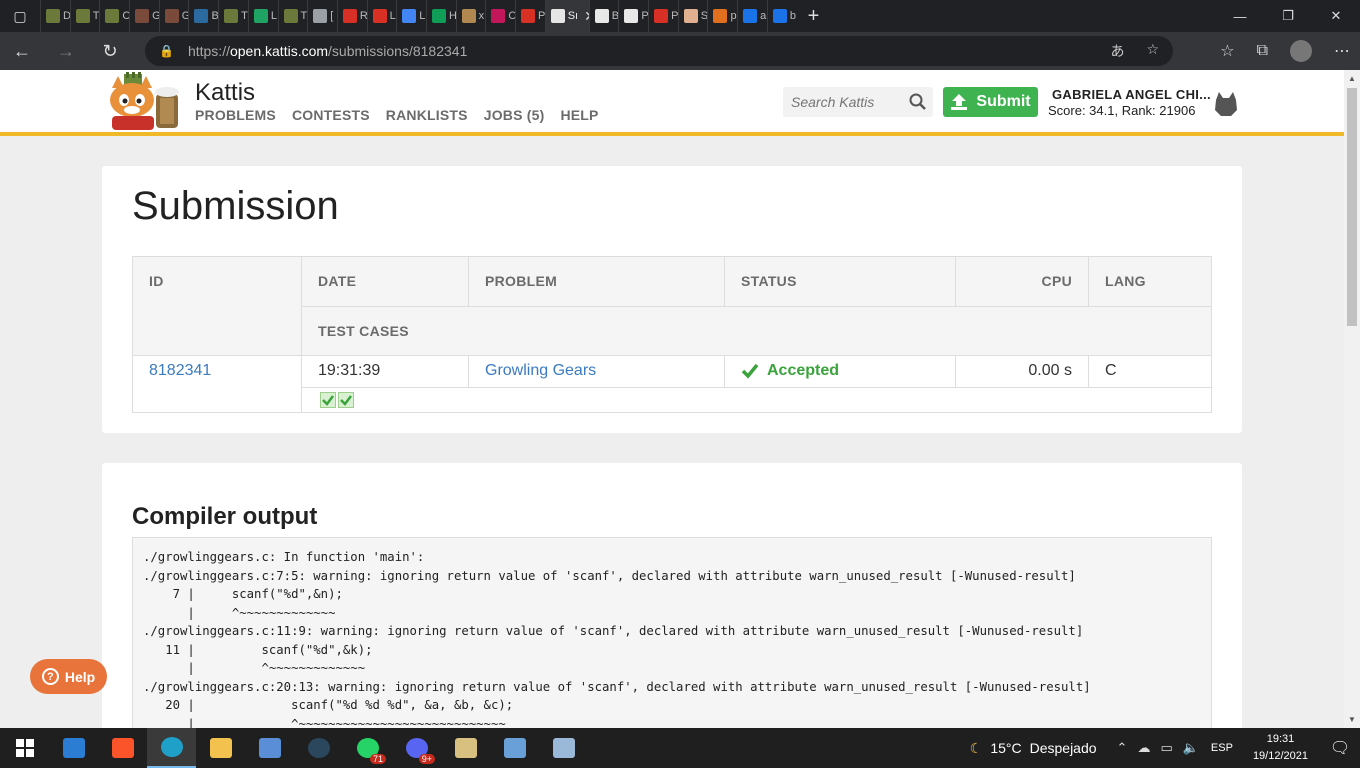 This screenshot has height=768, width=1360. Describe the element at coordinates (1021, 371) in the screenshot. I see `cpu-time: 0.00 s` at that location.